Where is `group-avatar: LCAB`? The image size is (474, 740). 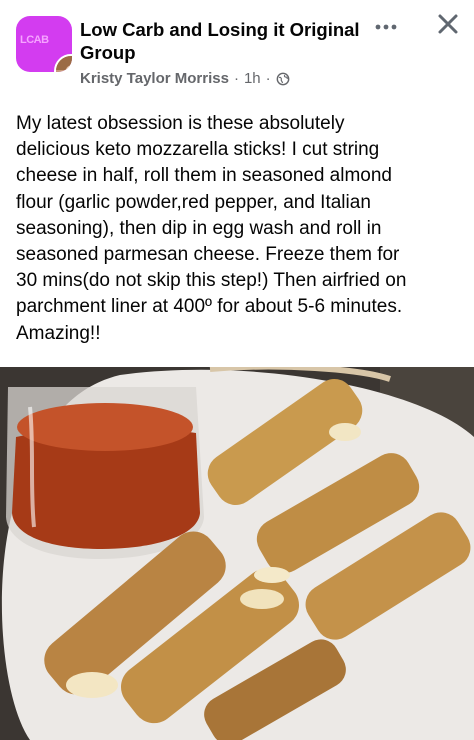 group-avatar: LCAB is located at coordinates (44, 44).